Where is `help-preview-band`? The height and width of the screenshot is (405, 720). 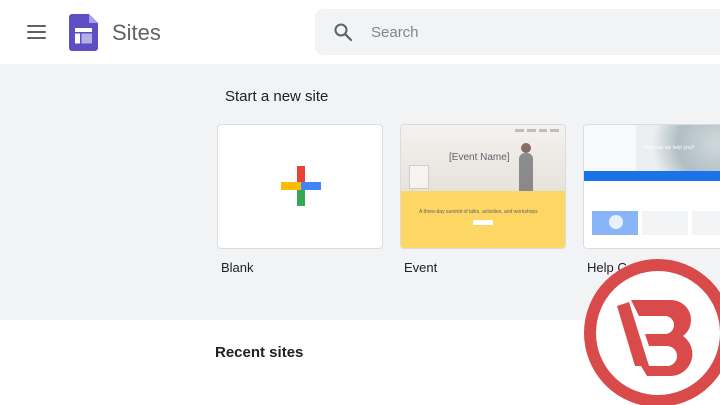
help-preview-band is located at coordinates (652, 176).